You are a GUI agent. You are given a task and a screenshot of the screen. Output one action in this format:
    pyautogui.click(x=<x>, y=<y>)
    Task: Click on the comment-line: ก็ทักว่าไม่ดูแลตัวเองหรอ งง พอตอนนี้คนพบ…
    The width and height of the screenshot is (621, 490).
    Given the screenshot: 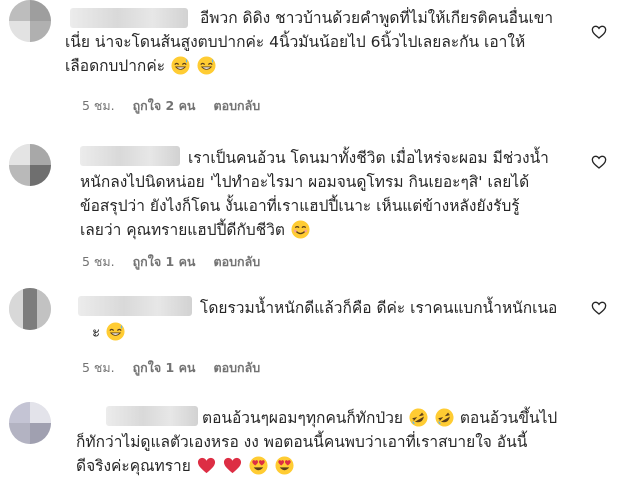 What is the action you would take?
    pyautogui.click(x=302, y=442)
    